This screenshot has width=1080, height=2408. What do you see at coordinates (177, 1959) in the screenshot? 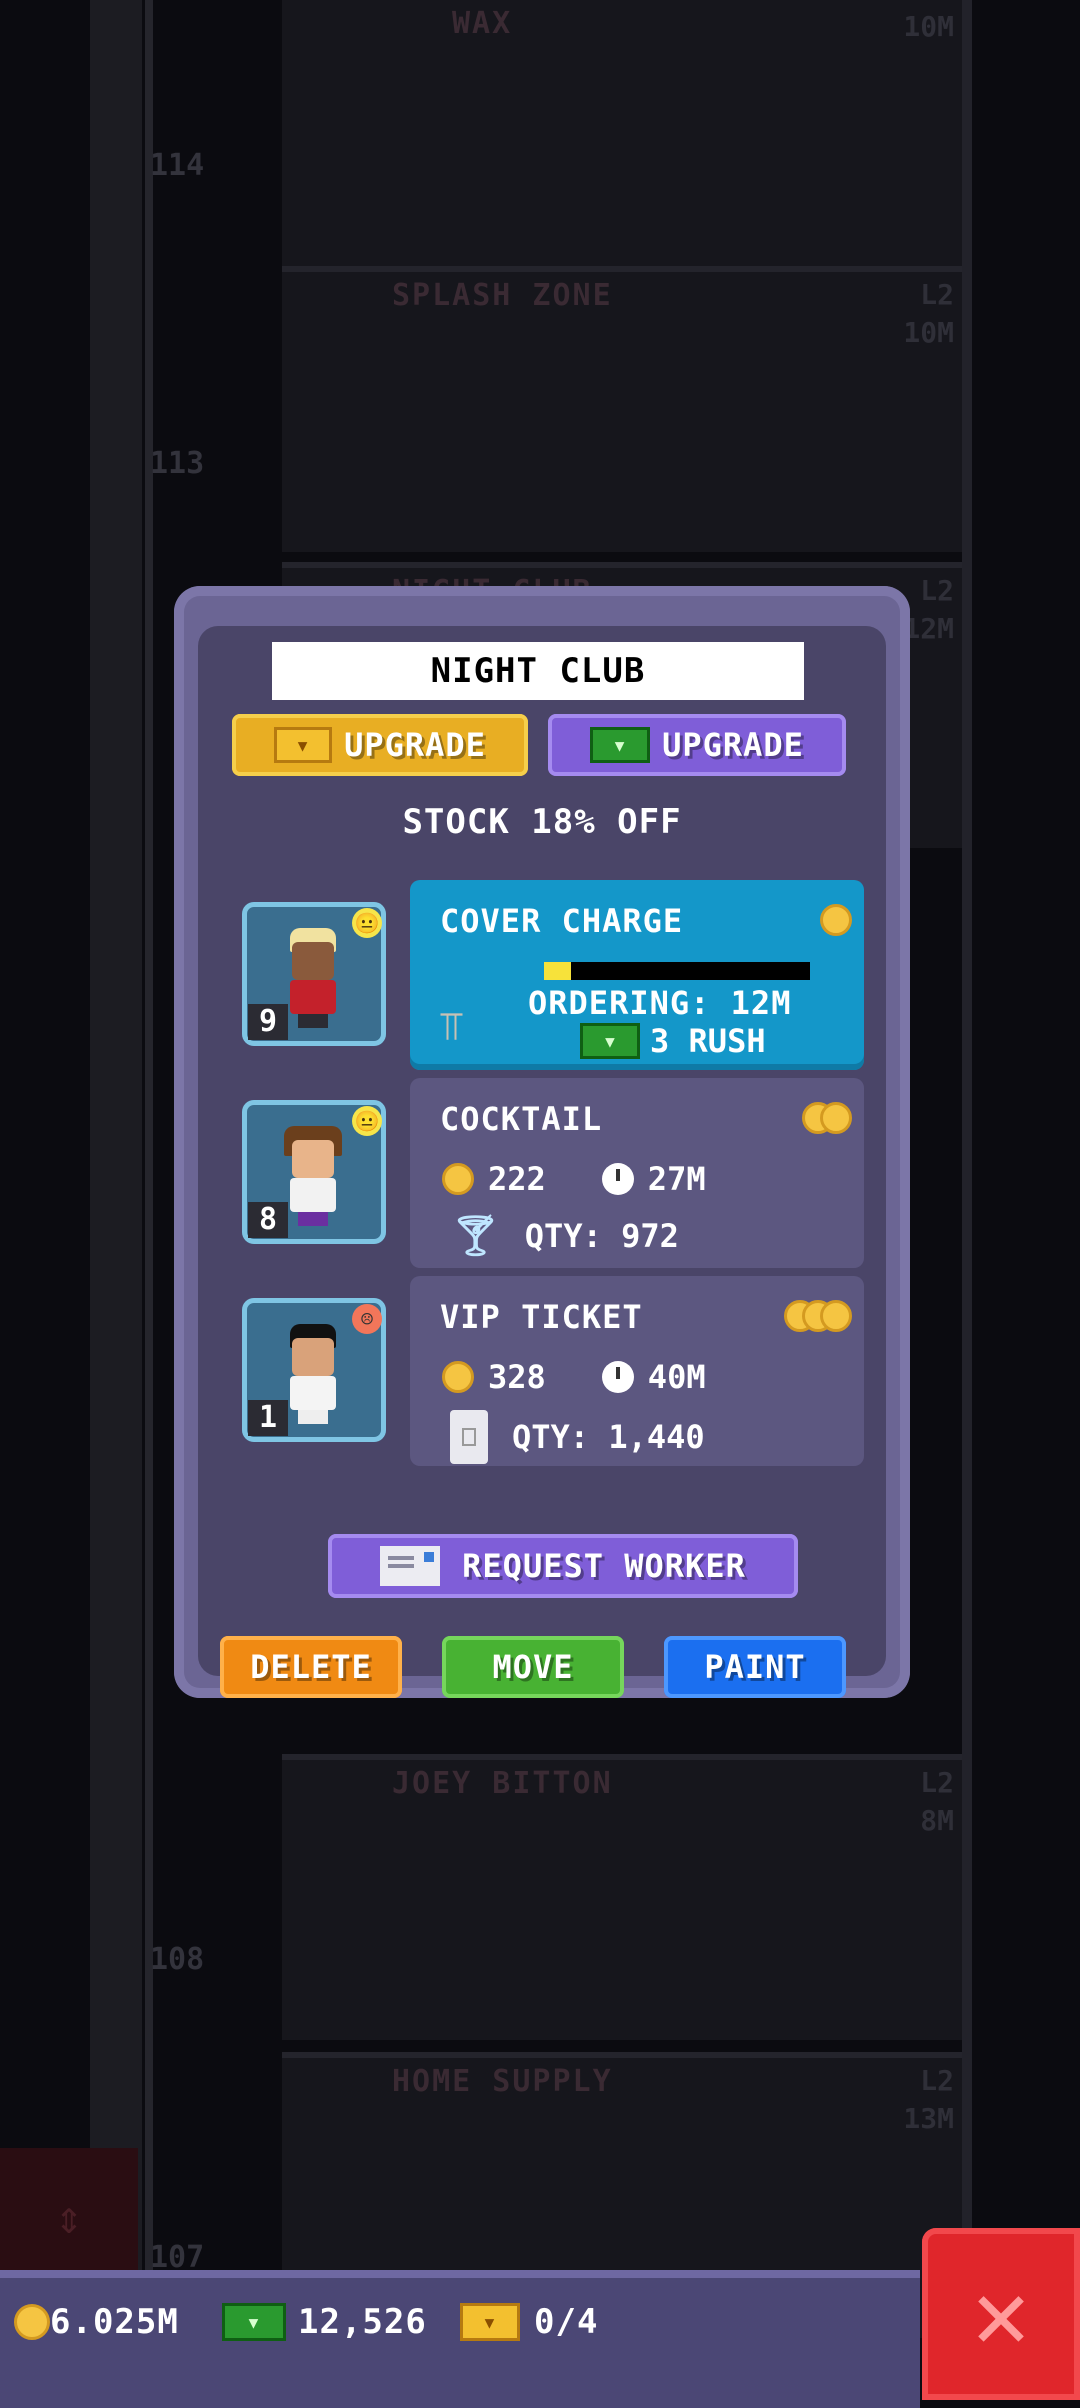
I see `floor-number: 108` at bounding box center [177, 1959].